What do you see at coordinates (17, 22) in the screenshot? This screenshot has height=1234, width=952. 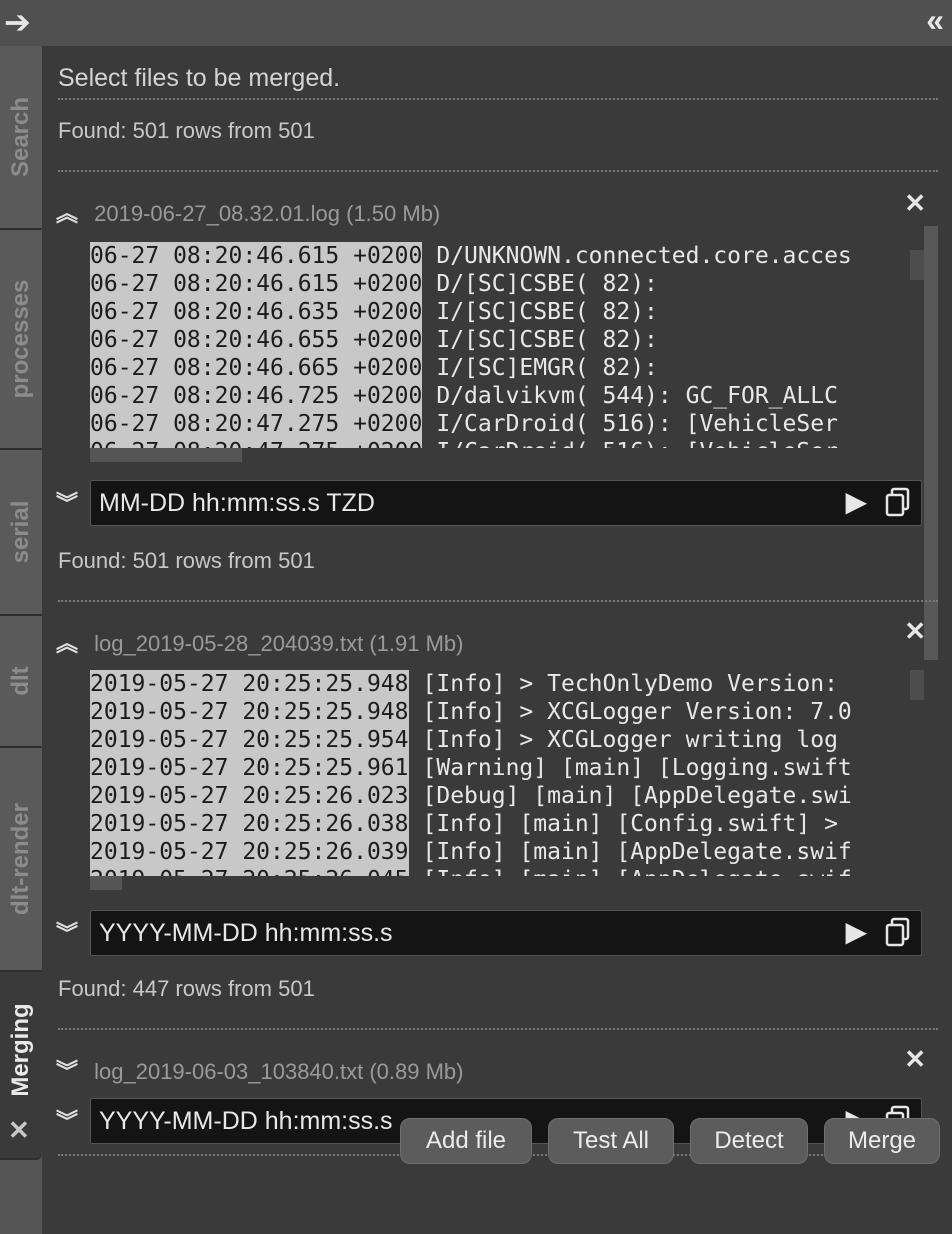 I see `right-arrow-icon: ➔` at bounding box center [17, 22].